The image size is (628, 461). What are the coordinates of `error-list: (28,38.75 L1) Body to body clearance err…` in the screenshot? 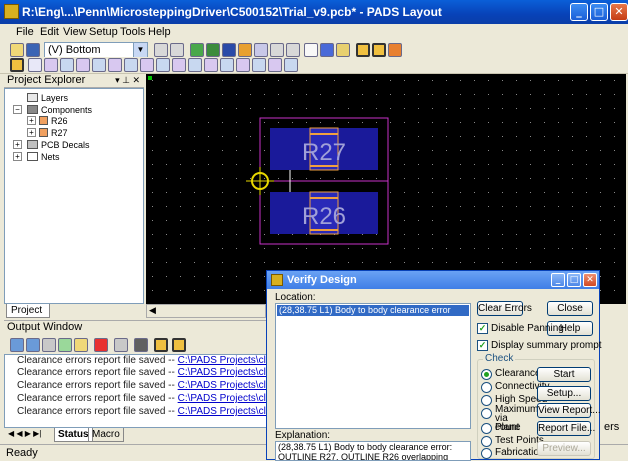 It's located at (373, 366).